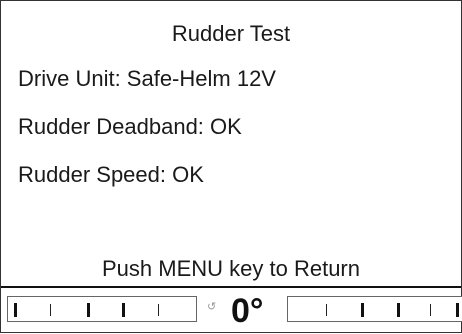 The width and height of the screenshot is (462, 334). What do you see at coordinates (374, 309) in the screenshot?
I see `starboard-rudder-scale` at bounding box center [374, 309].